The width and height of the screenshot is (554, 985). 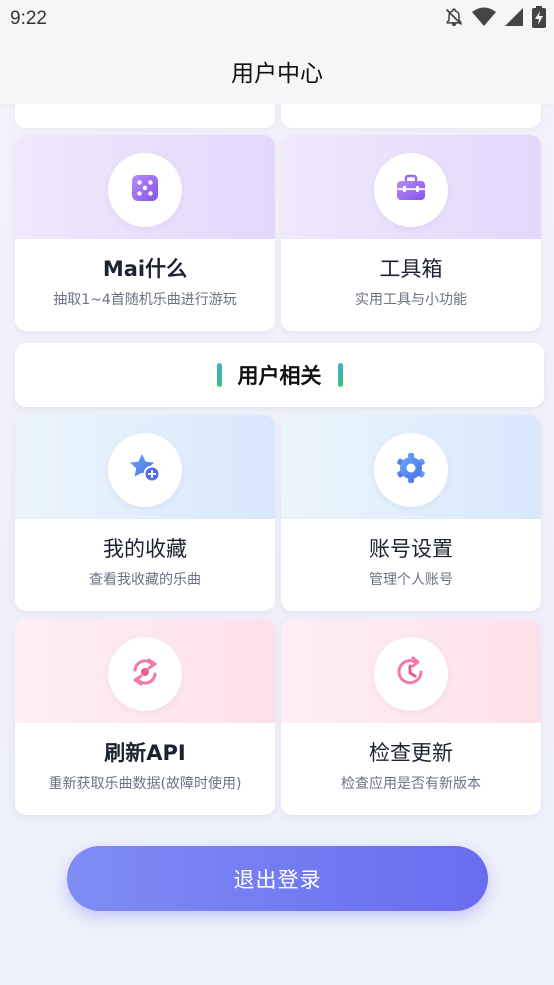 I want to click on refresh-icon, so click(x=145, y=674).